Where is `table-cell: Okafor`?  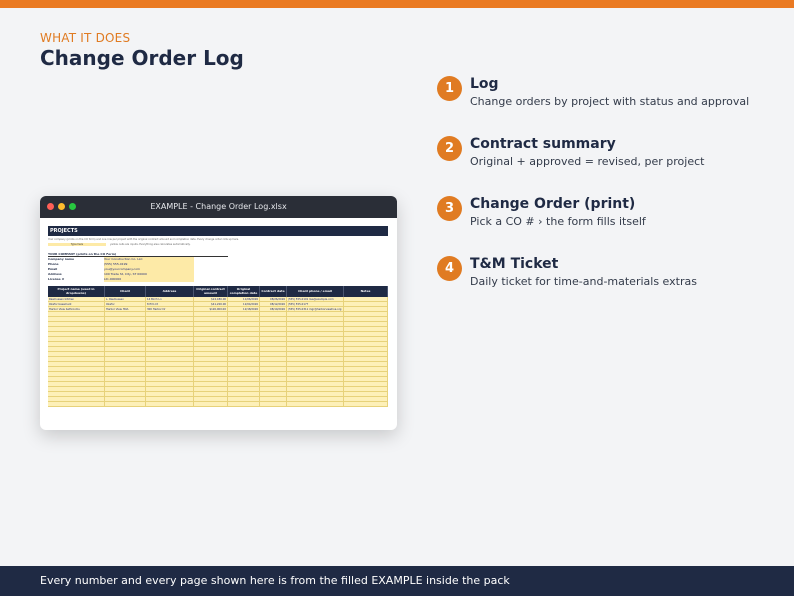 table-cell: Okafor is located at coordinates (125, 304).